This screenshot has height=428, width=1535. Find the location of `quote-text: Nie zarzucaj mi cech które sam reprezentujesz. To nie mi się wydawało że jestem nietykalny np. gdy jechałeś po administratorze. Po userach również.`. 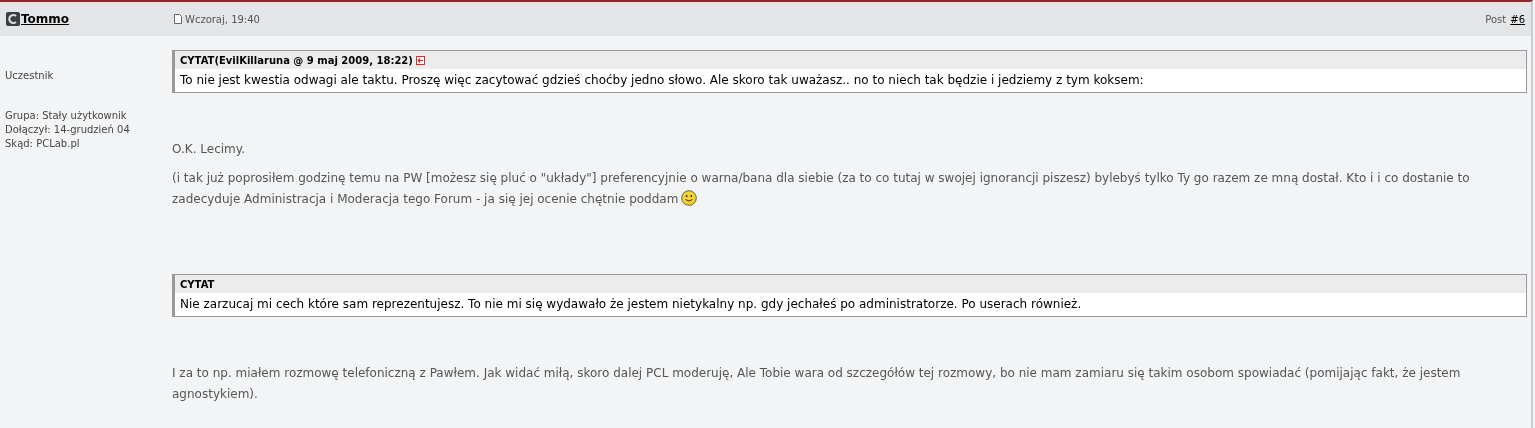

quote-text: Nie zarzucaj mi cech które sam reprezentujesz. To nie mi się wydawało że jestem nietykalny np. gdy jechałeś po administratorze. Po userach również. is located at coordinates (631, 304).